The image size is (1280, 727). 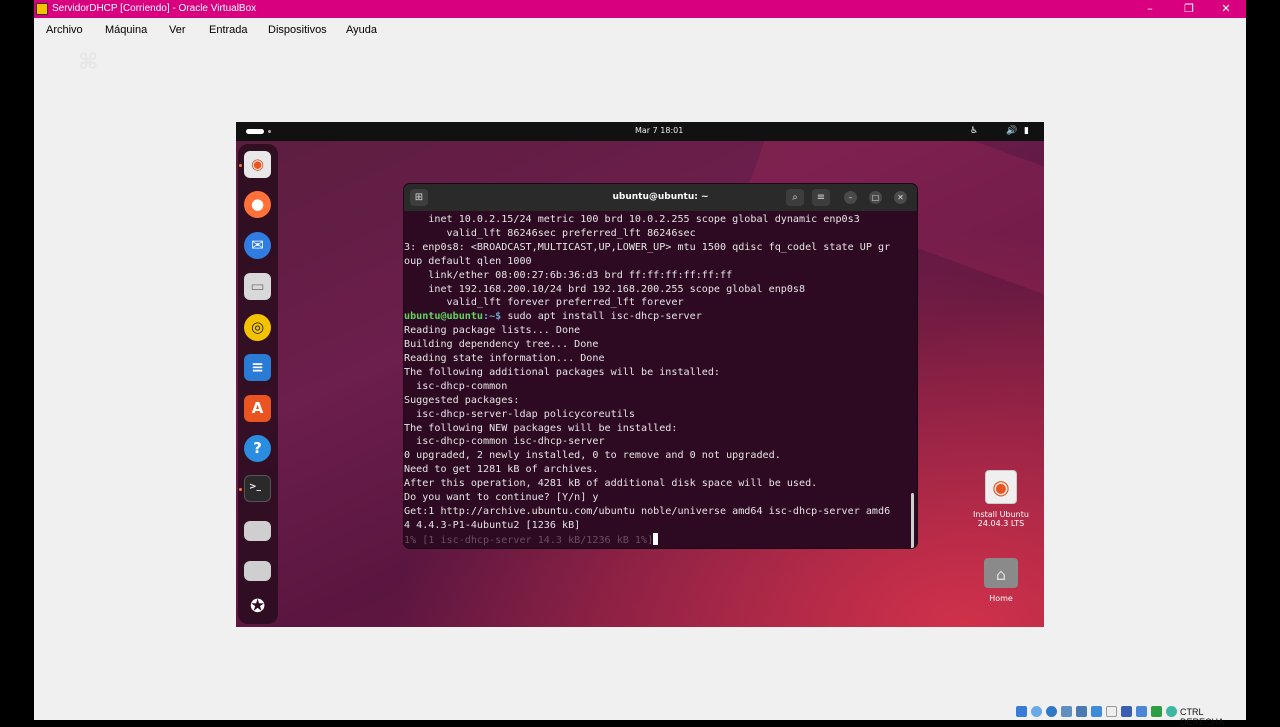 I want to click on terminal-line: oup default qlen 1000, so click(x=468, y=261).